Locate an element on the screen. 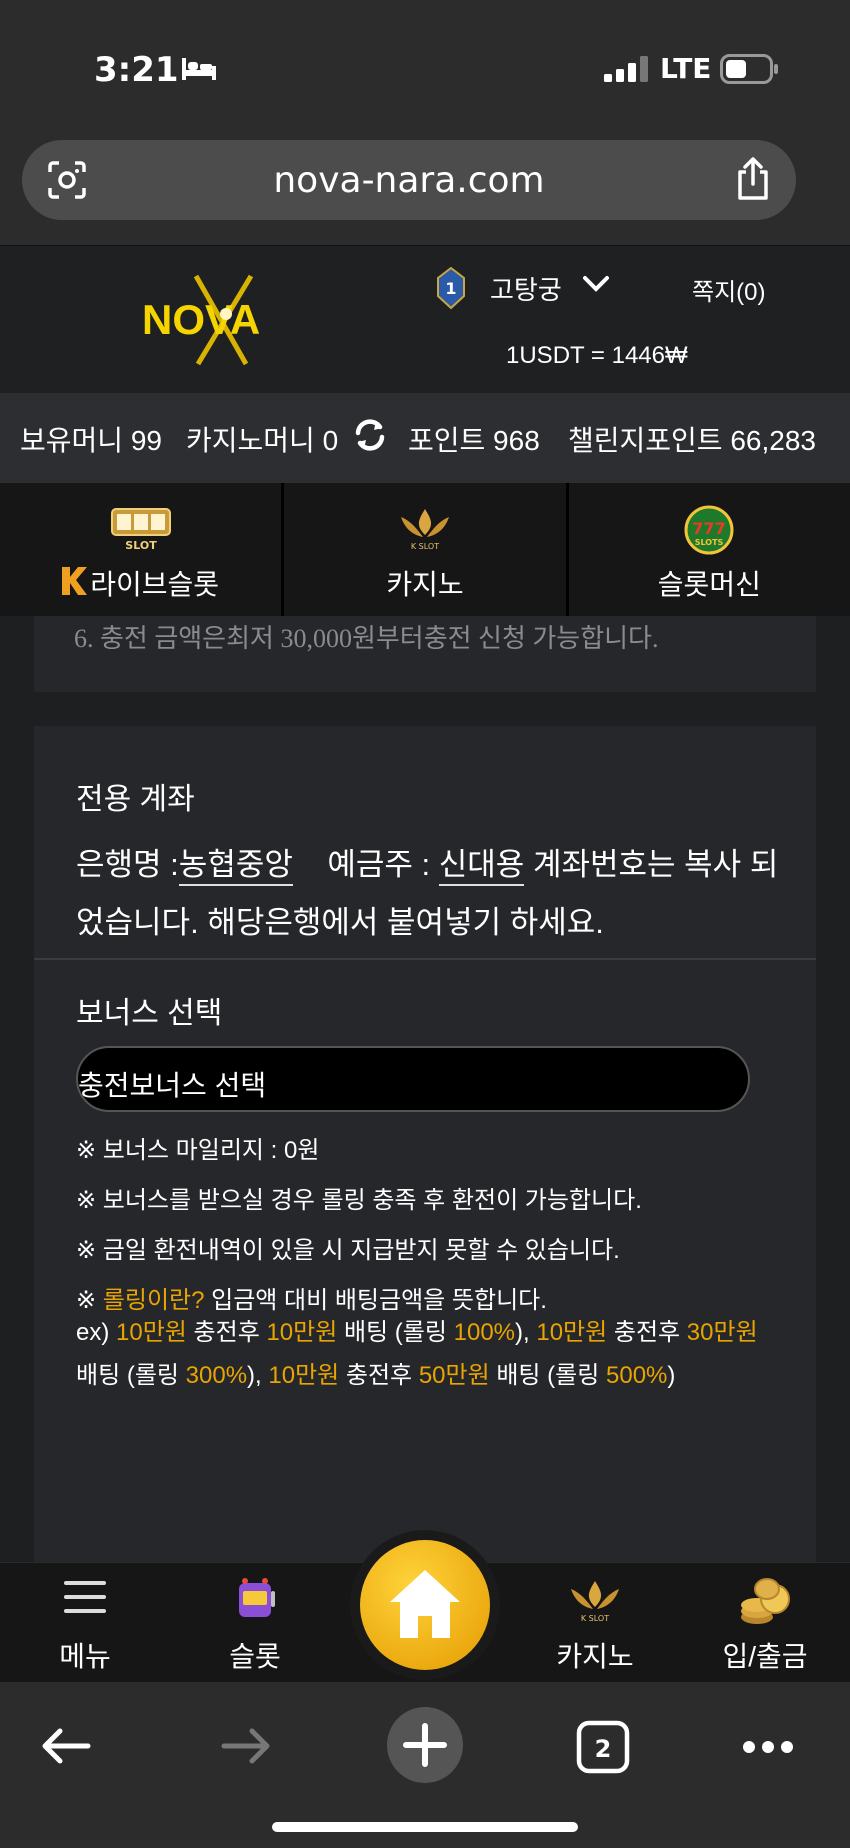  category-live-slot: SLOT 라이브슬롯 is located at coordinates (142, 549).